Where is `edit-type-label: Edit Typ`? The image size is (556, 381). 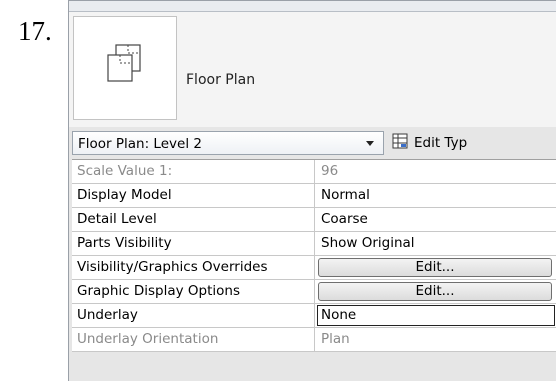
edit-type-label: Edit Typ is located at coordinates (441, 143).